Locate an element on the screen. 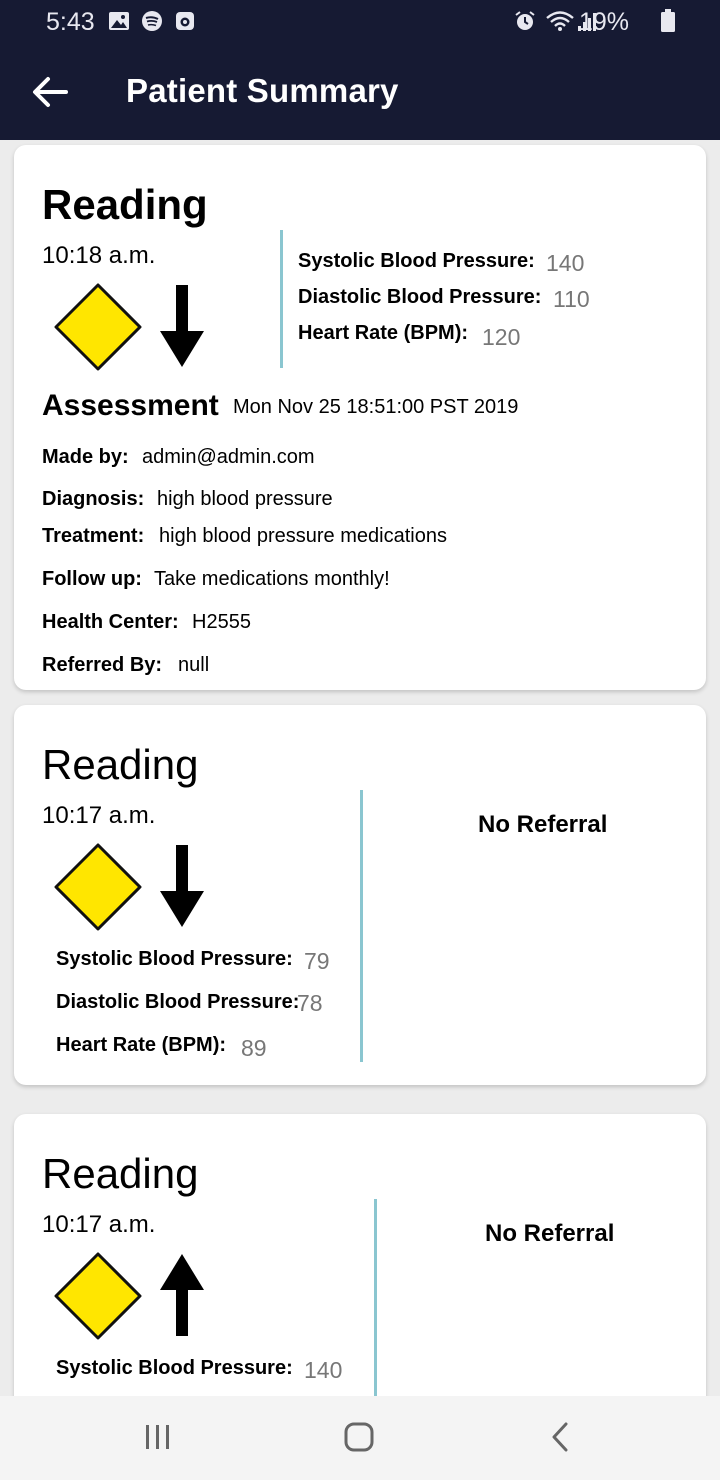 This screenshot has width=720, height=1480. arrow-up-icon is located at coordinates (182, 1295).